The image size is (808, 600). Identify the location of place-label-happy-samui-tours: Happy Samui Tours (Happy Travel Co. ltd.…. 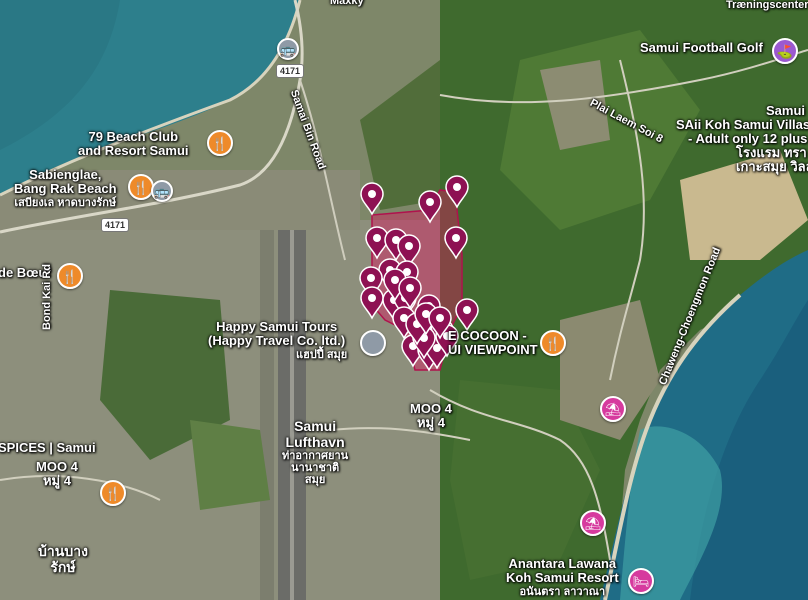
(278, 340).